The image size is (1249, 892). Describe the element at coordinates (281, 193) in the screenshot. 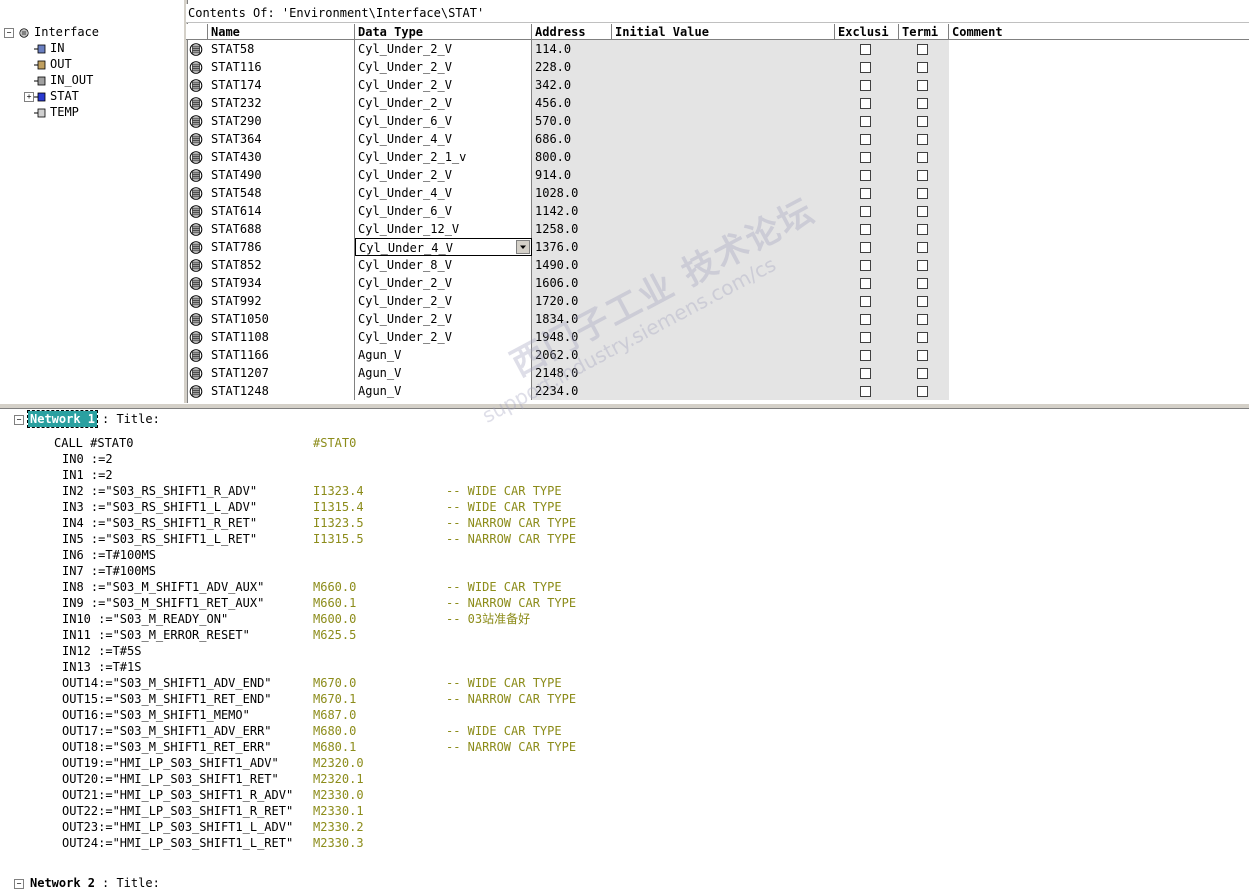

I see `name-cell: STAT548` at that location.